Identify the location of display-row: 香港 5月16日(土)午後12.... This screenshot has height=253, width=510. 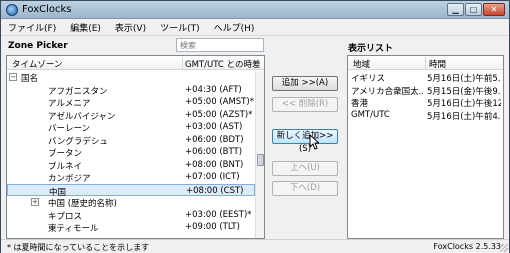
(425, 102).